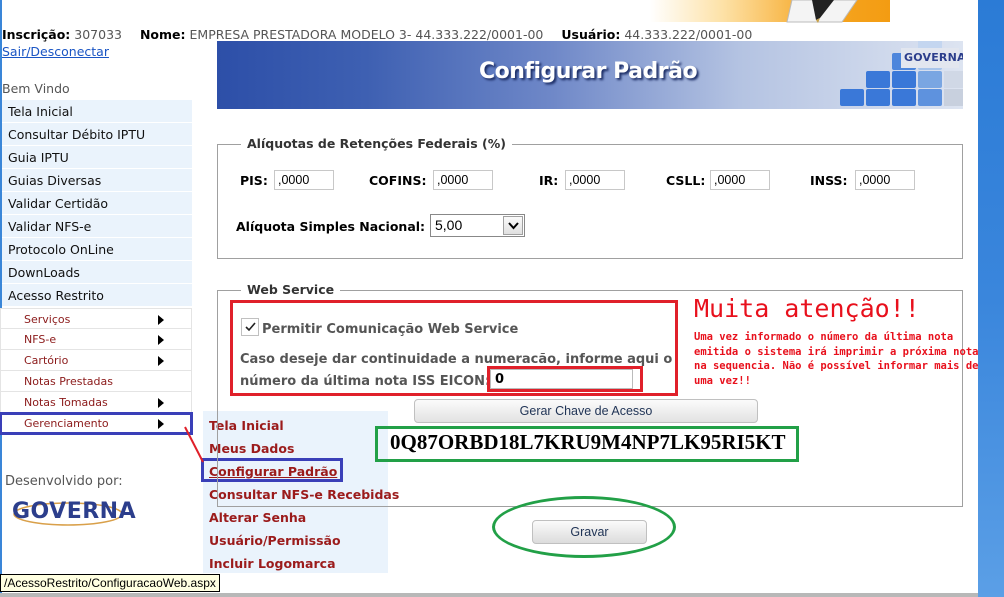 The width and height of the screenshot is (1004, 597). Describe the element at coordinates (97, 226) in the screenshot. I see `sidebar-item-validar-nfse: Validar NFS-e` at that location.